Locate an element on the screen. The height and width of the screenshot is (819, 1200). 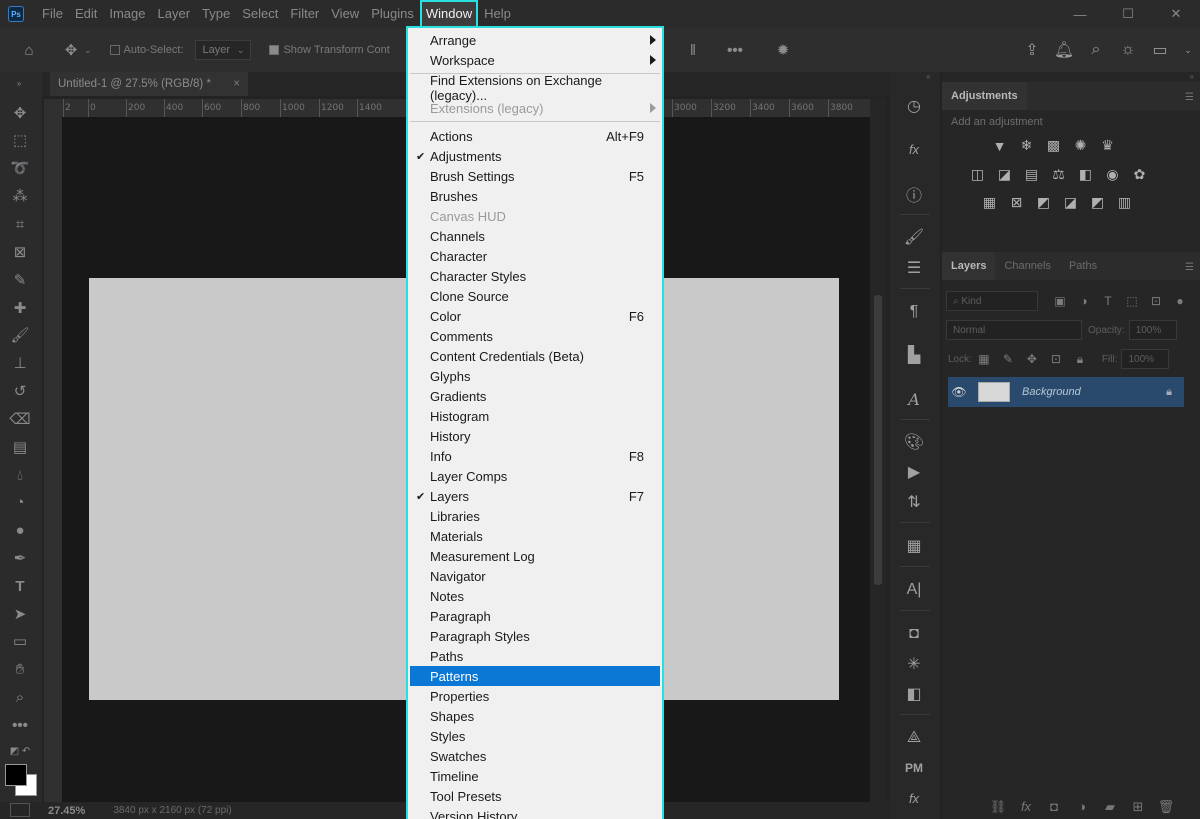
document-size-info: 3840 px x 2160 px (72 ppi) is located at coordinates (172, 810).